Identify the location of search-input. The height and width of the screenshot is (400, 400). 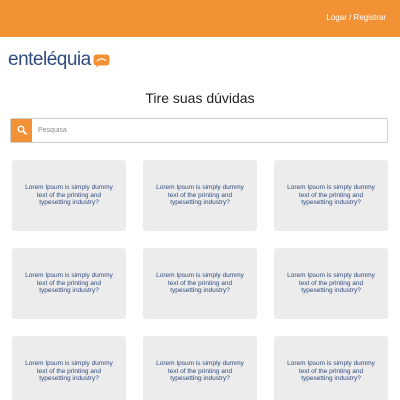
(209, 130).